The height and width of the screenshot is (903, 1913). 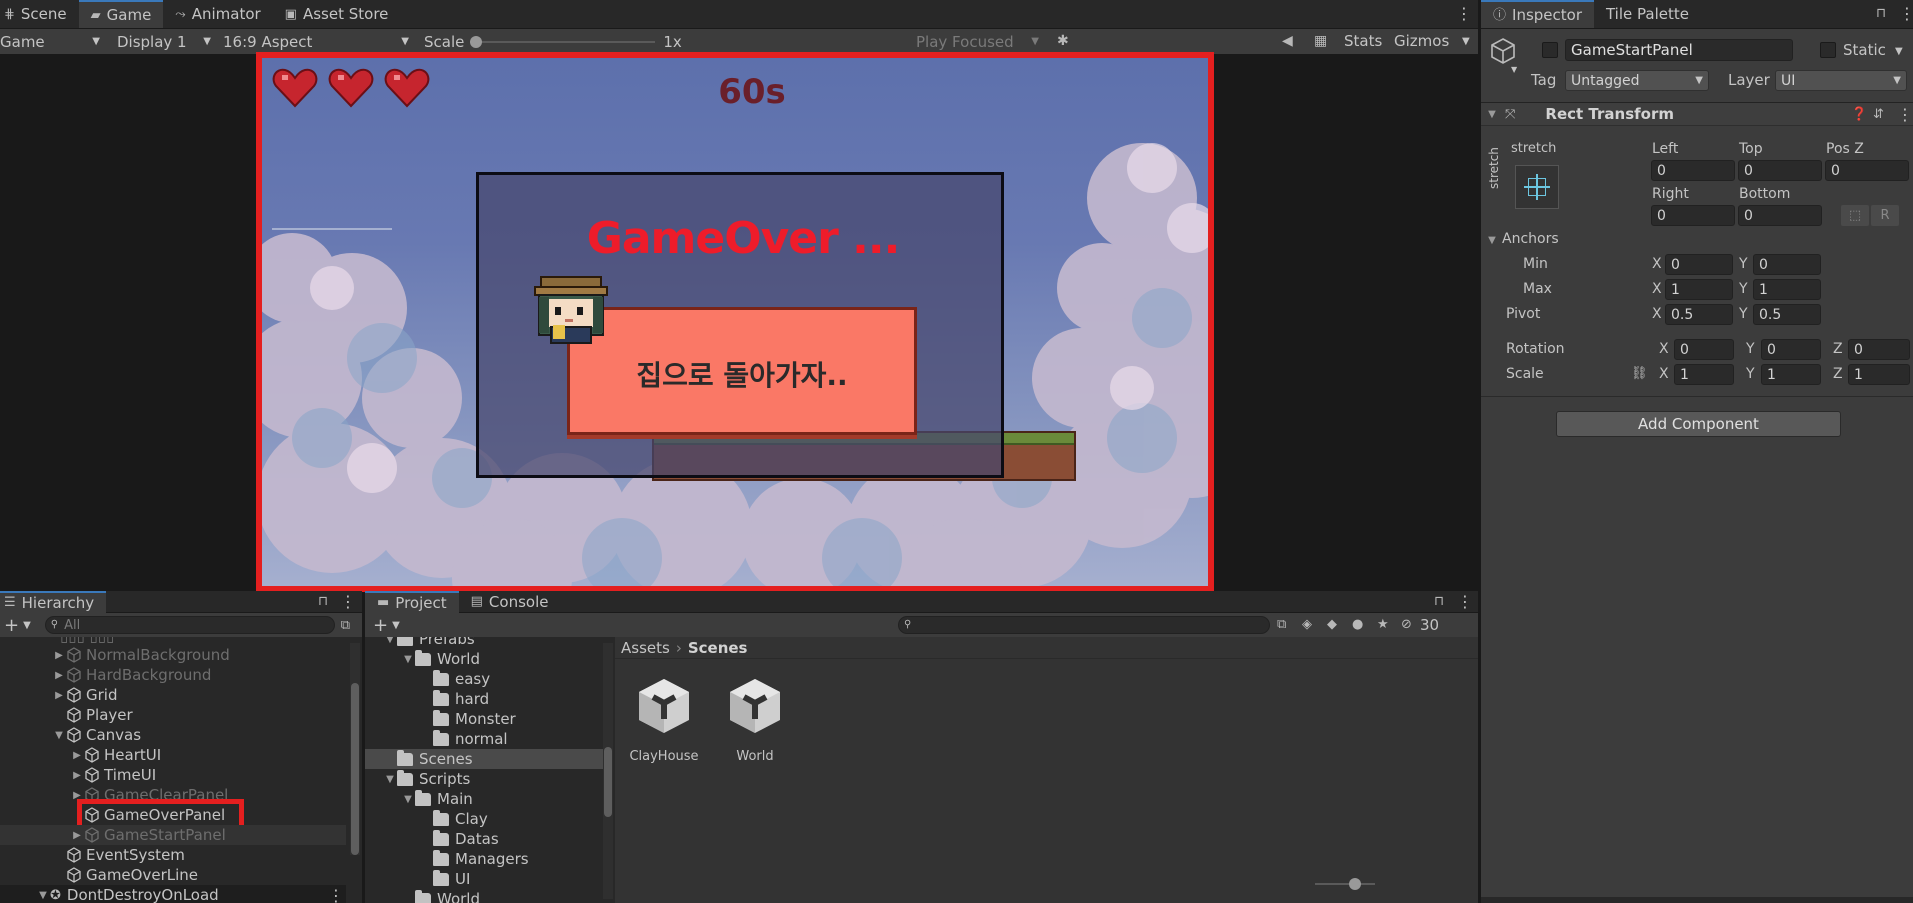 What do you see at coordinates (1780, 215) in the screenshot?
I see `bottom-input: 0` at bounding box center [1780, 215].